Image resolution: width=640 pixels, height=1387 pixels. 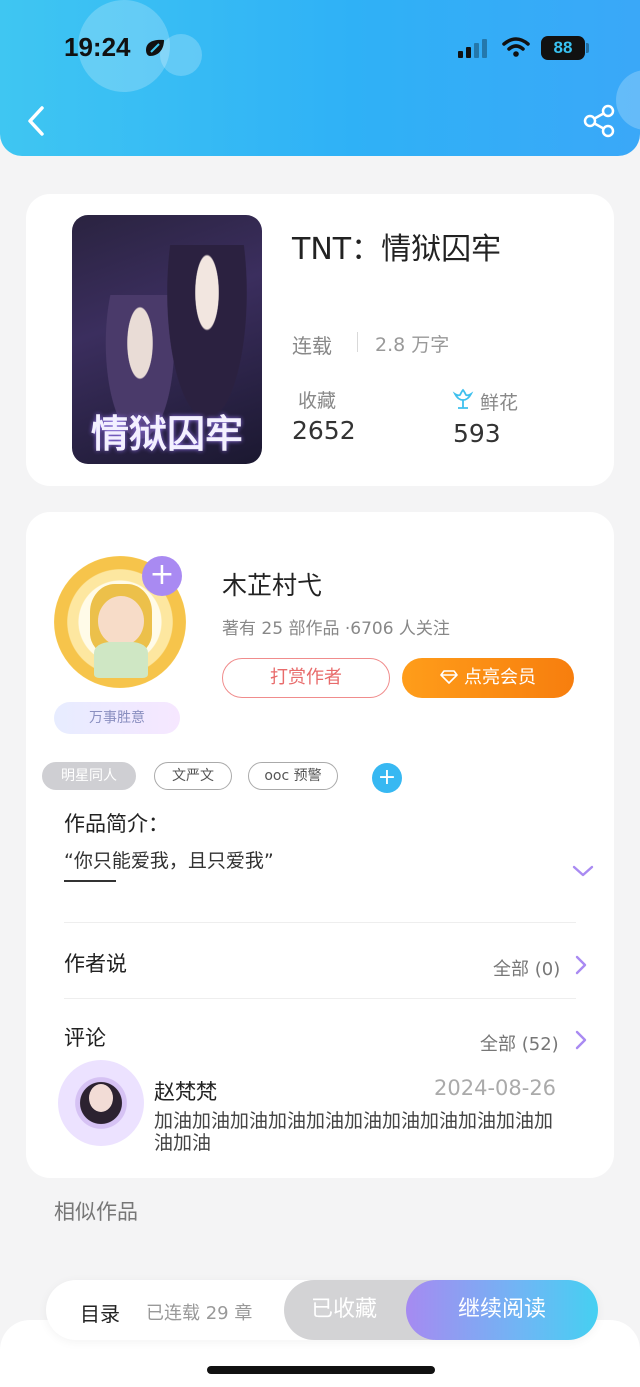 I want to click on tag-chip: 明星同人, so click(x=89, y=776).